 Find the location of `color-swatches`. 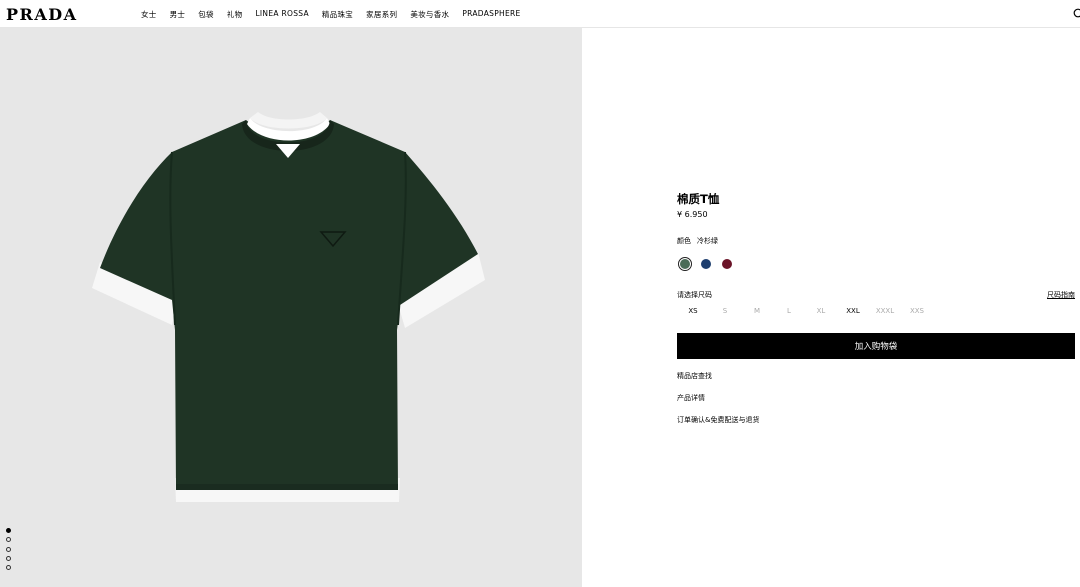

color-swatches is located at coordinates (709, 264).